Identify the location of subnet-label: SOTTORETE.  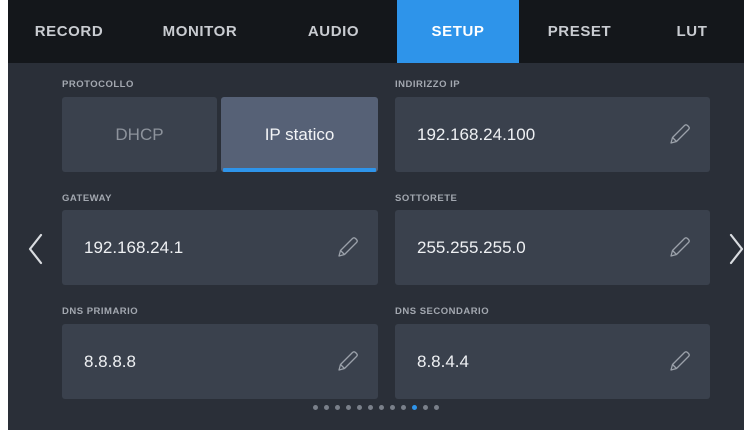
(426, 198).